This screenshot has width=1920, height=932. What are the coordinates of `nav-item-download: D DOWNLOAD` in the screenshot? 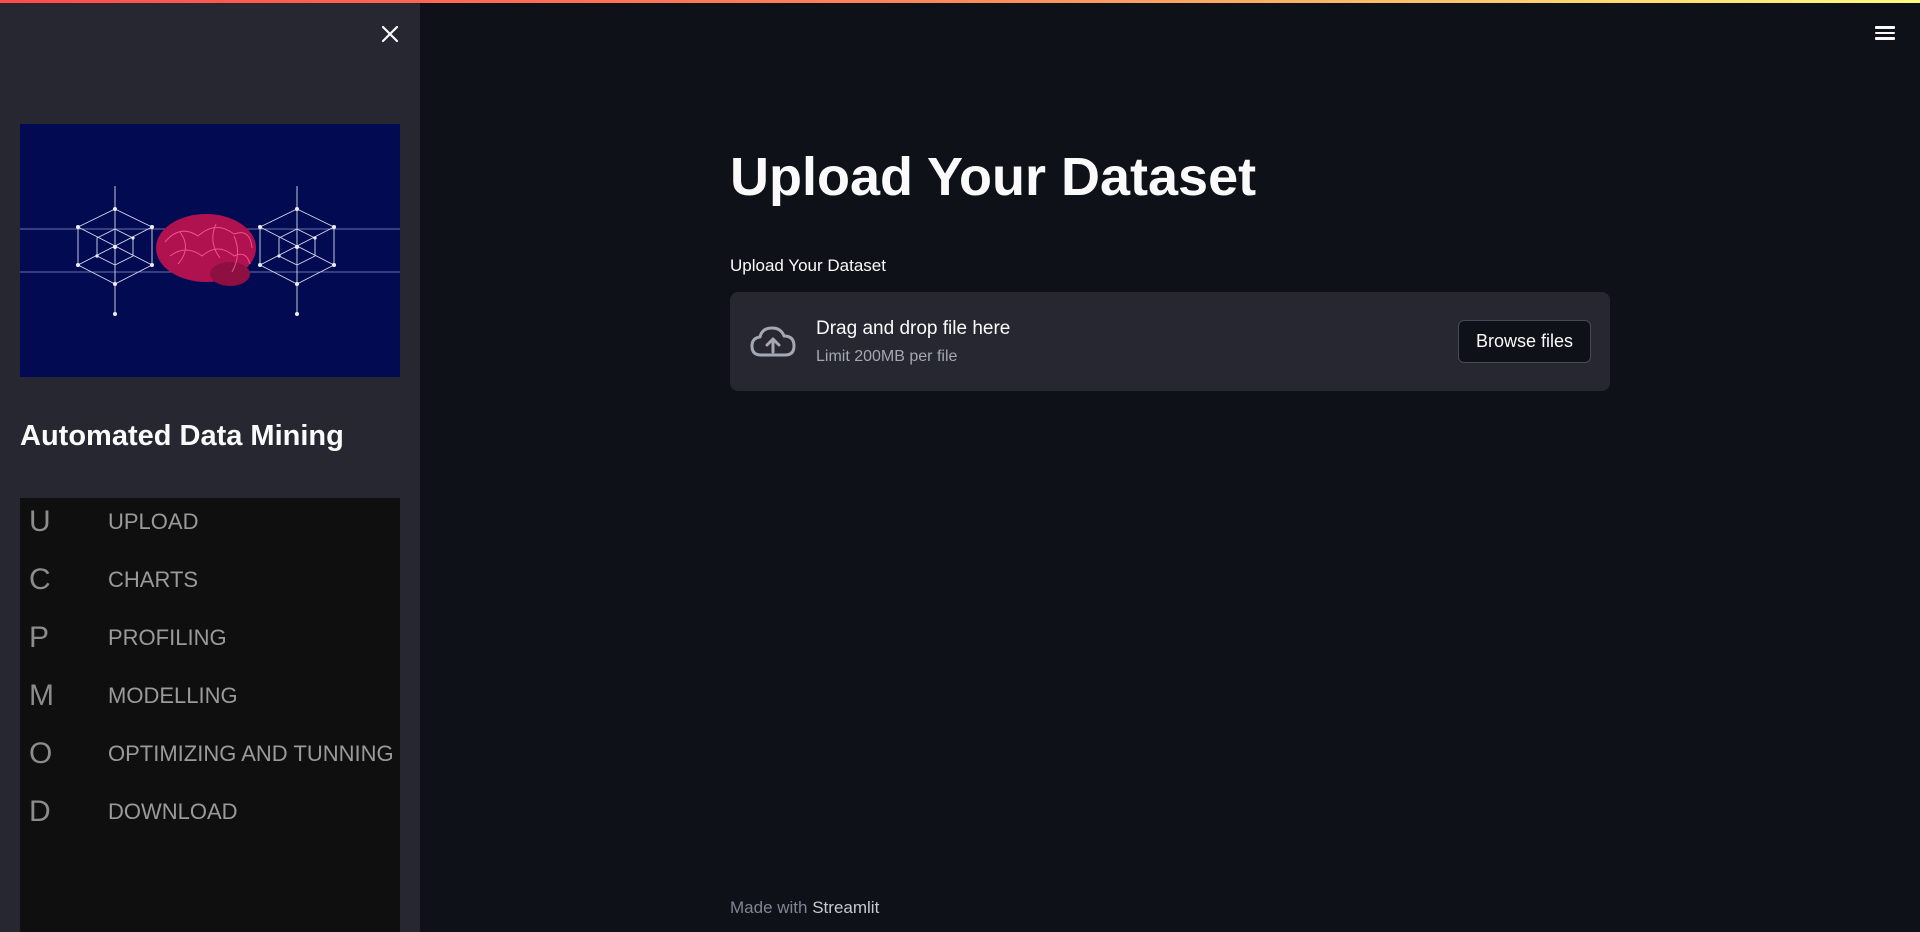 It's located at (210, 812).